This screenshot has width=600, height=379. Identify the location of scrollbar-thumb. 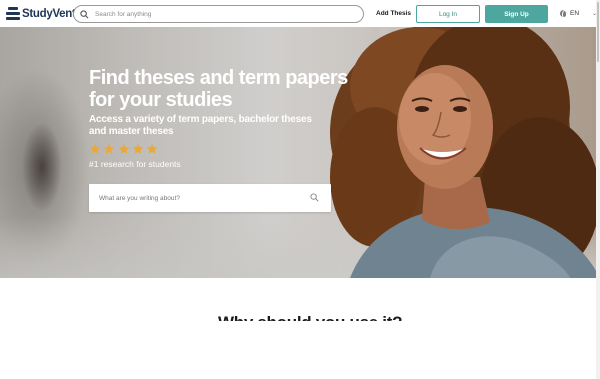
(598, 32).